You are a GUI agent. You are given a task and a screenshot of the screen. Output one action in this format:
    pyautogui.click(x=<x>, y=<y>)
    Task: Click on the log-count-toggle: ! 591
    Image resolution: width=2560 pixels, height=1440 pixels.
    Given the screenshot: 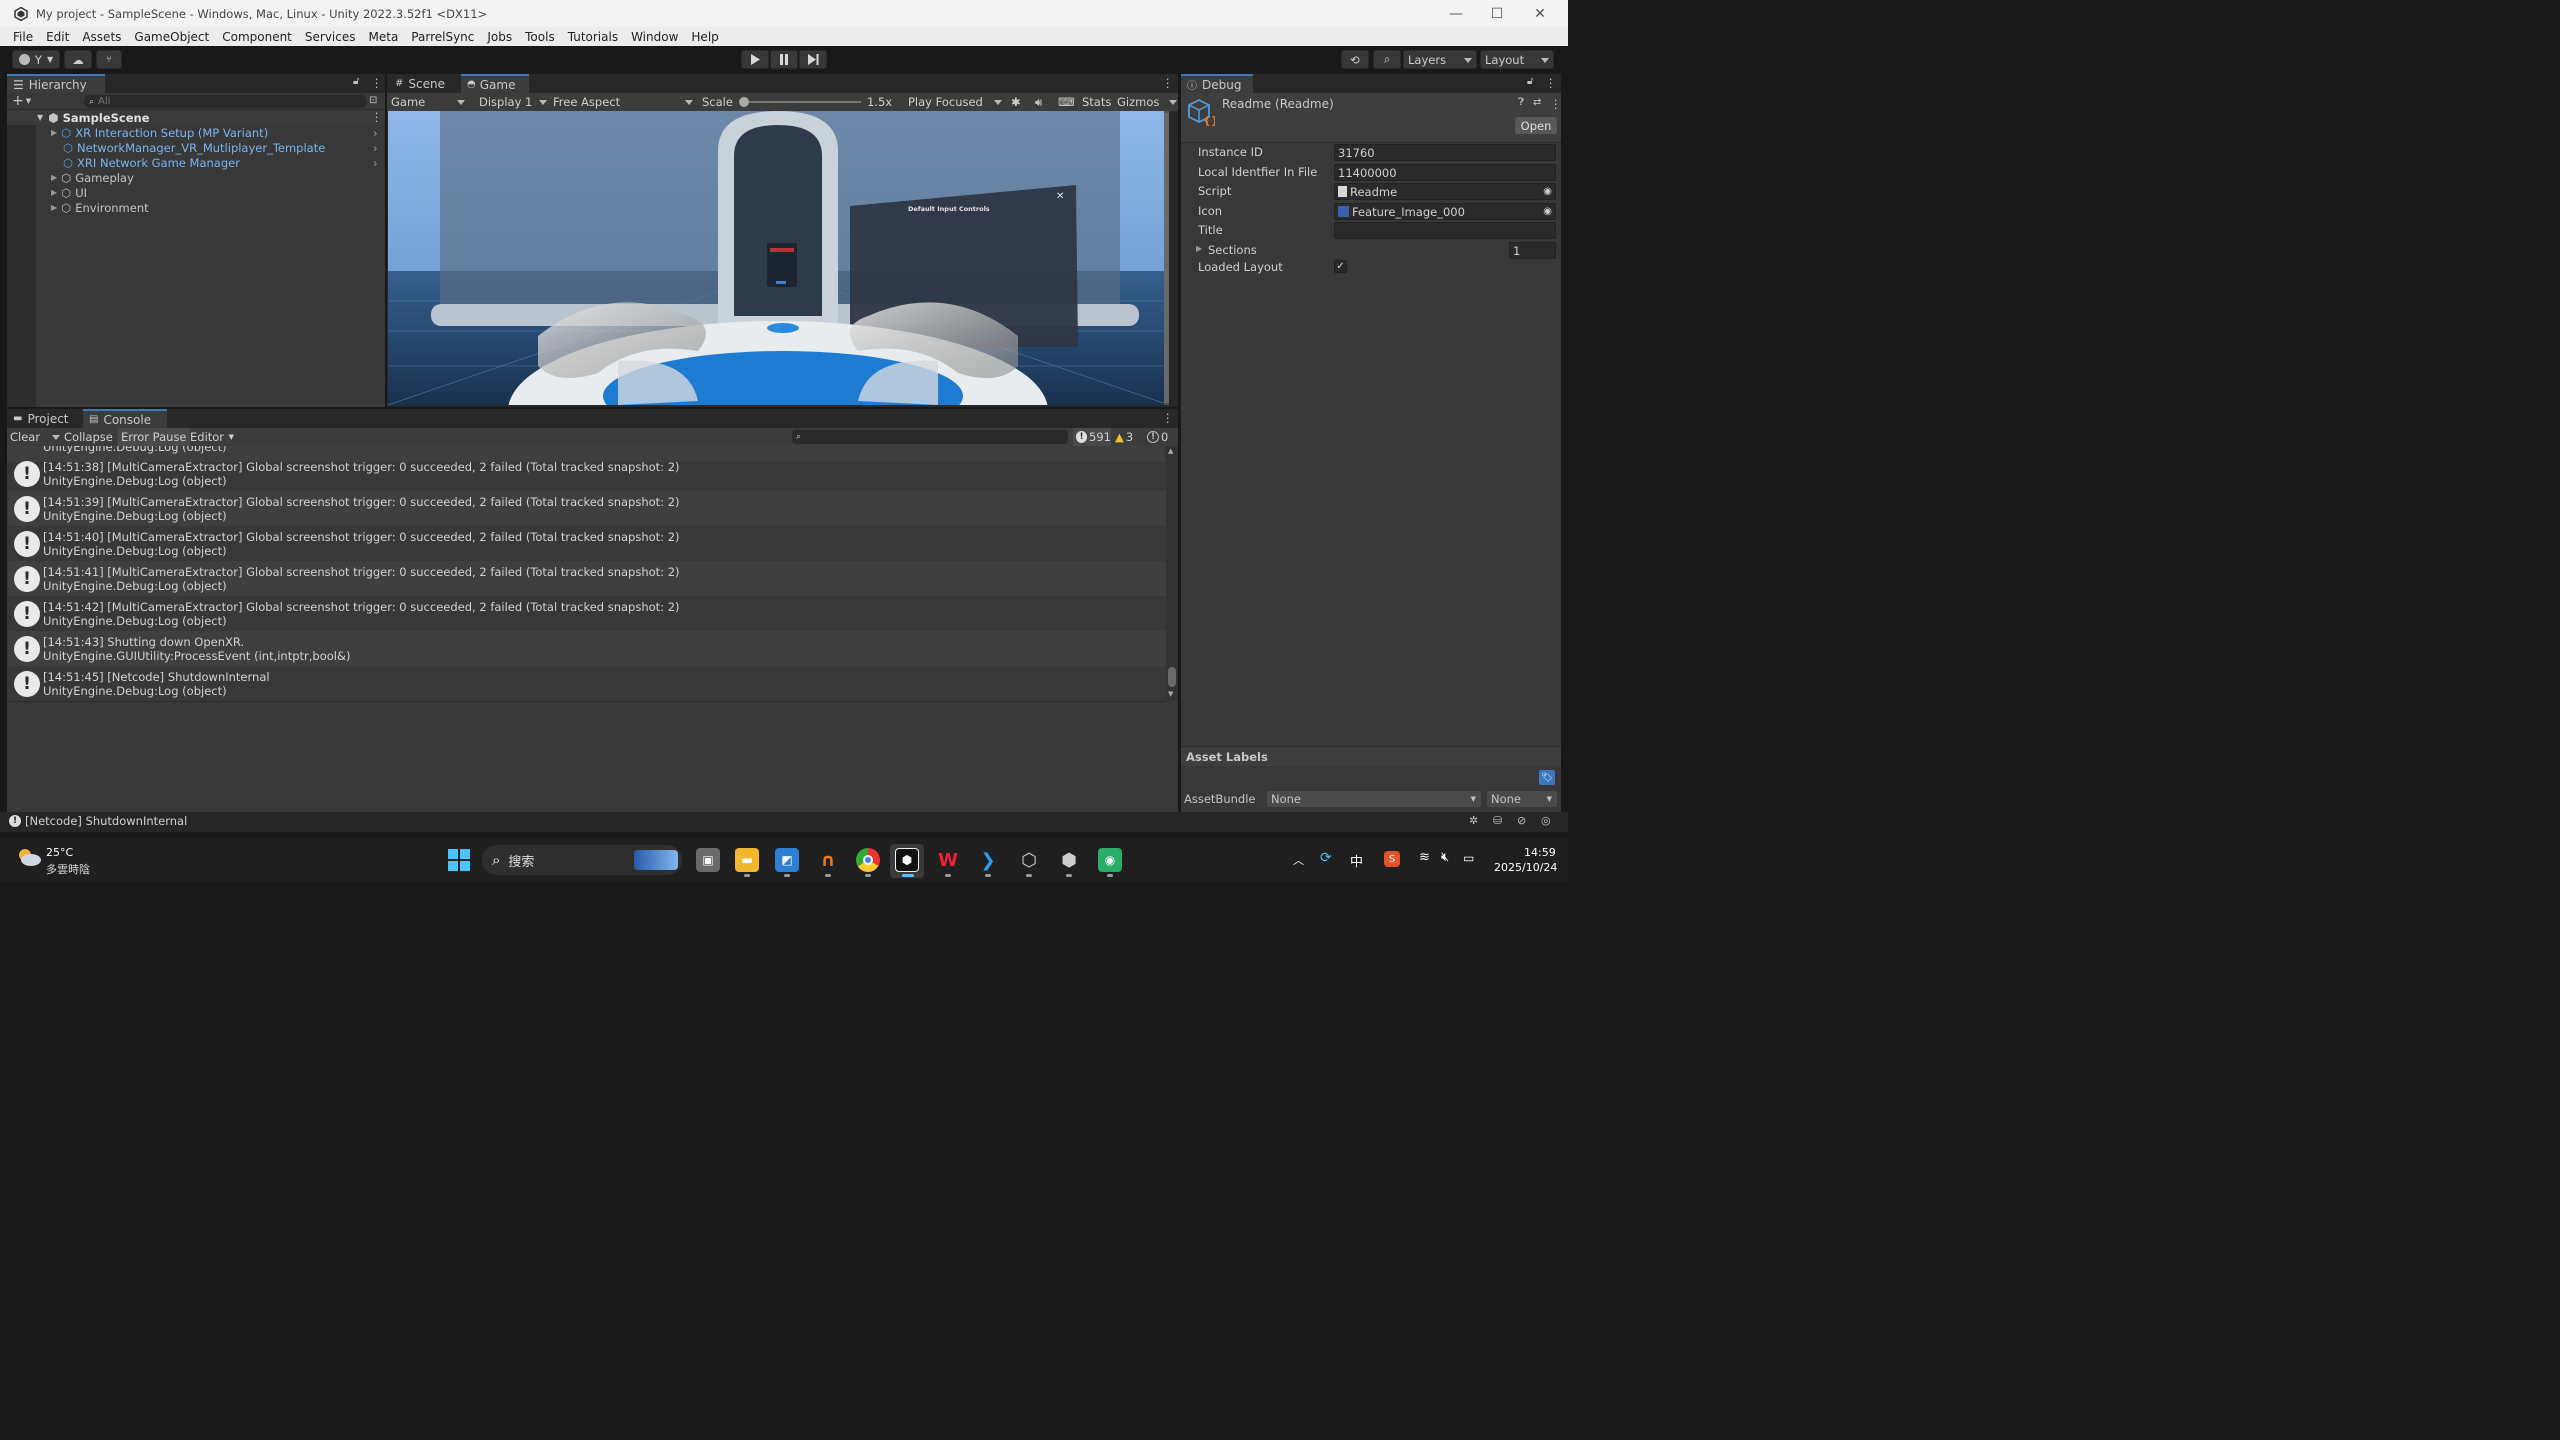 What is the action you would take?
    pyautogui.click(x=1092, y=437)
    